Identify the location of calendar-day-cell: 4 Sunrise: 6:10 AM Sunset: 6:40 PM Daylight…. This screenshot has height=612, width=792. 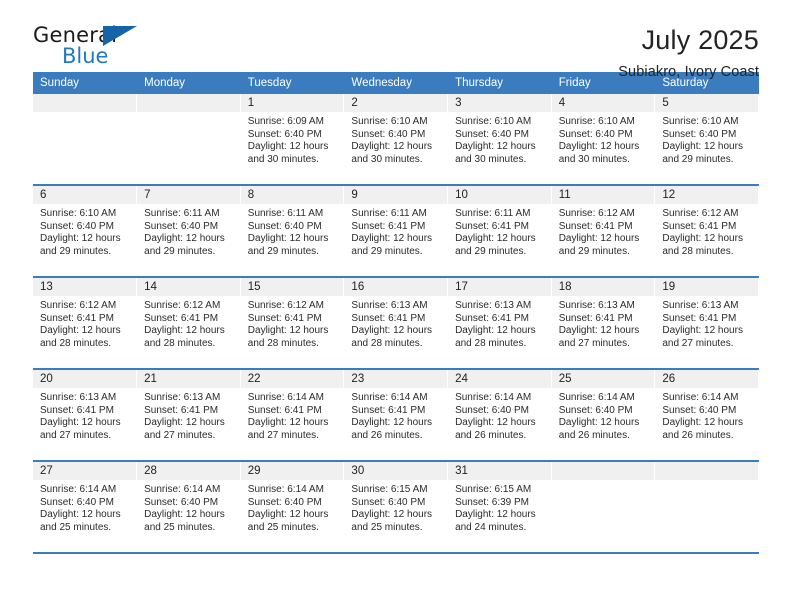
(603, 140).